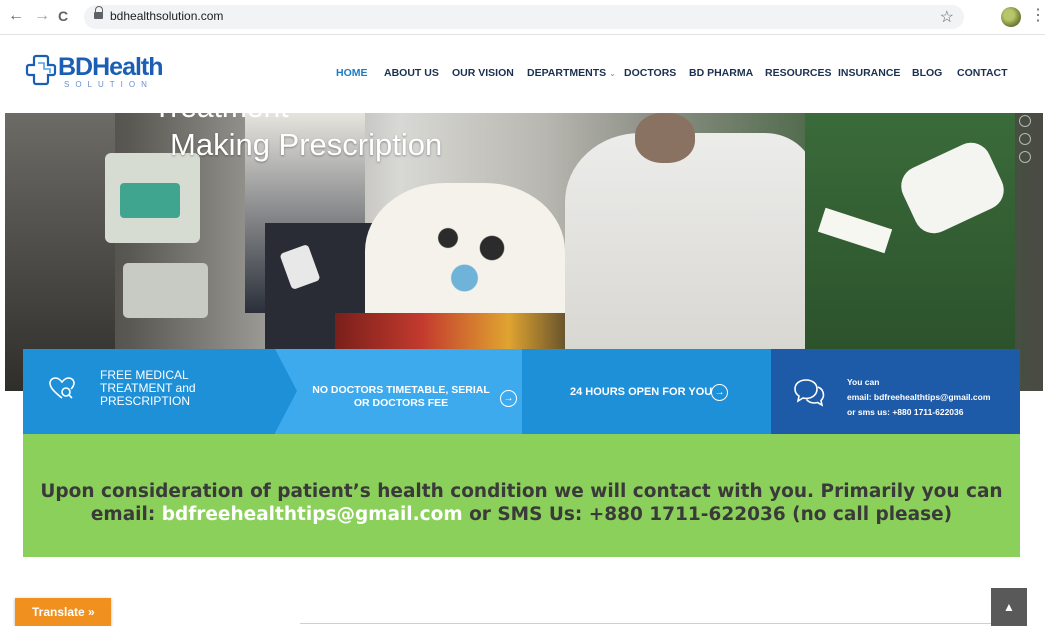 This screenshot has height=626, width=1045. What do you see at coordinates (411, 73) in the screenshot?
I see `nav-item-about-us: ABOUT US` at bounding box center [411, 73].